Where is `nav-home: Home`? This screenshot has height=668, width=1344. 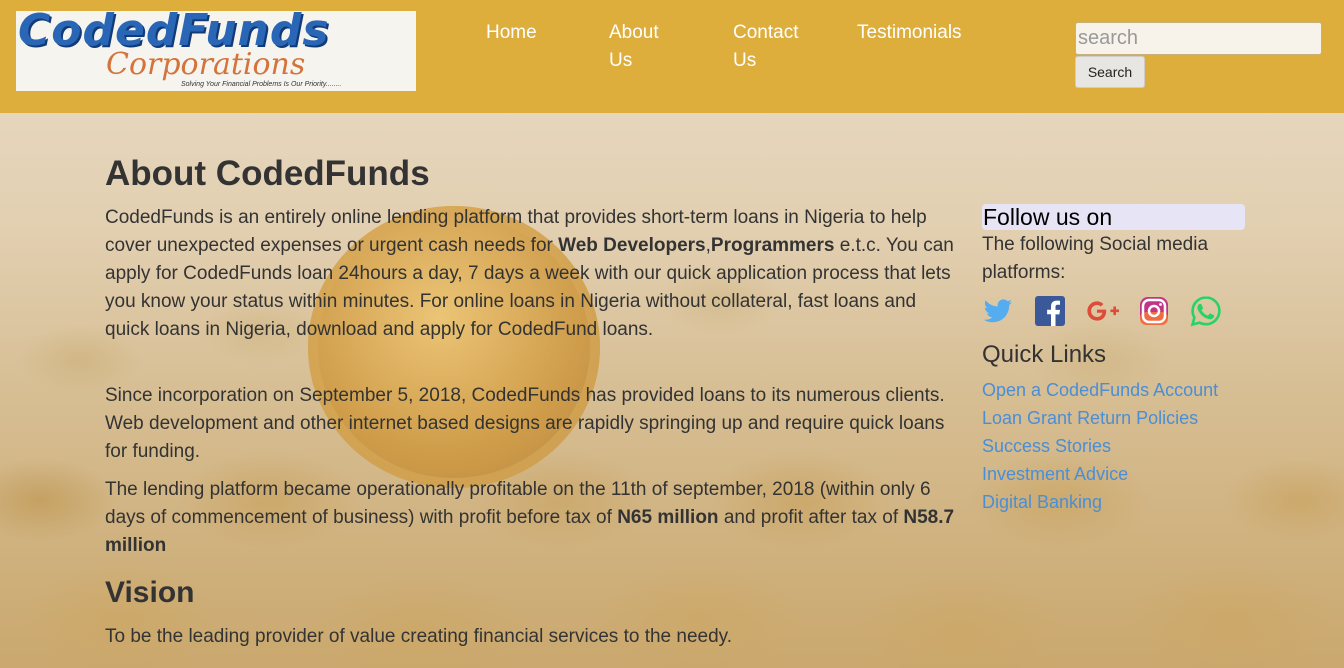 nav-home: Home is located at coordinates (511, 33).